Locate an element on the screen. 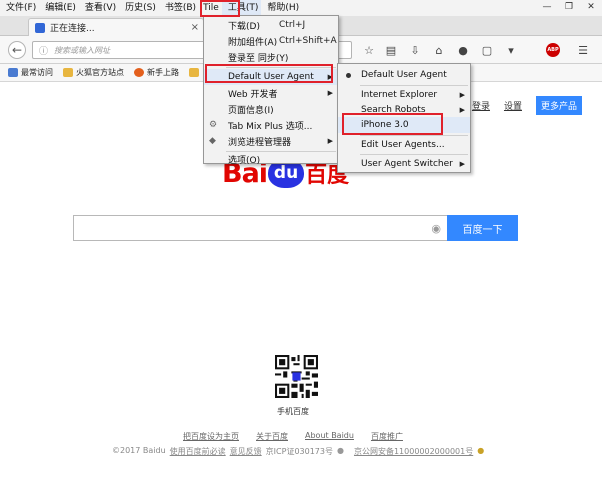 This screenshot has width=602, height=500. menu-item-label: Web 开发者 is located at coordinates (253, 94).